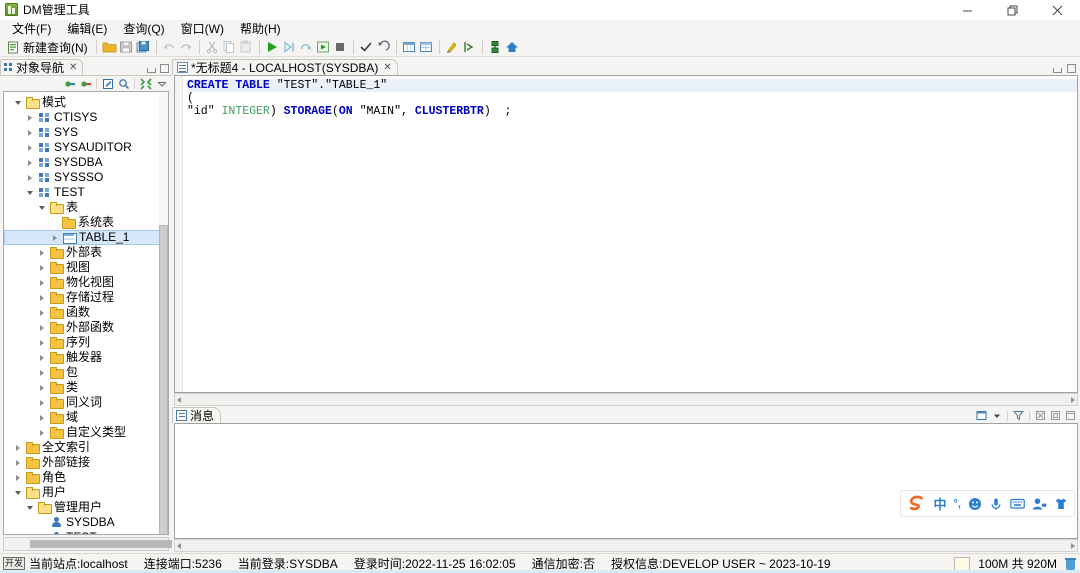 Image resolution: width=1080 pixels, height=573 pixels. Describe the element at coordinates (323, 47) in the screenshot. I see `execute-plan-icon` at that location.